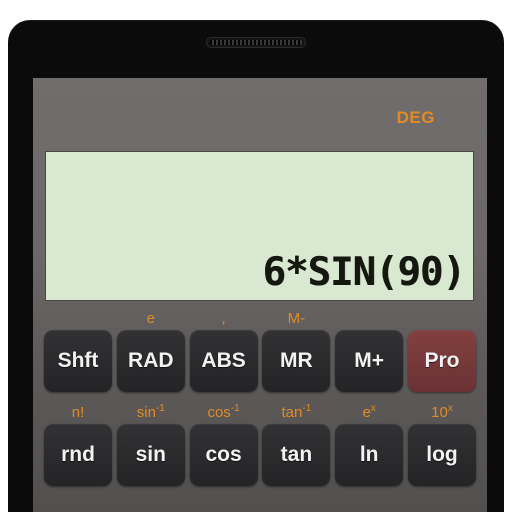  I want to click on angle-mode-indicator: DEG, so click(416, 118).